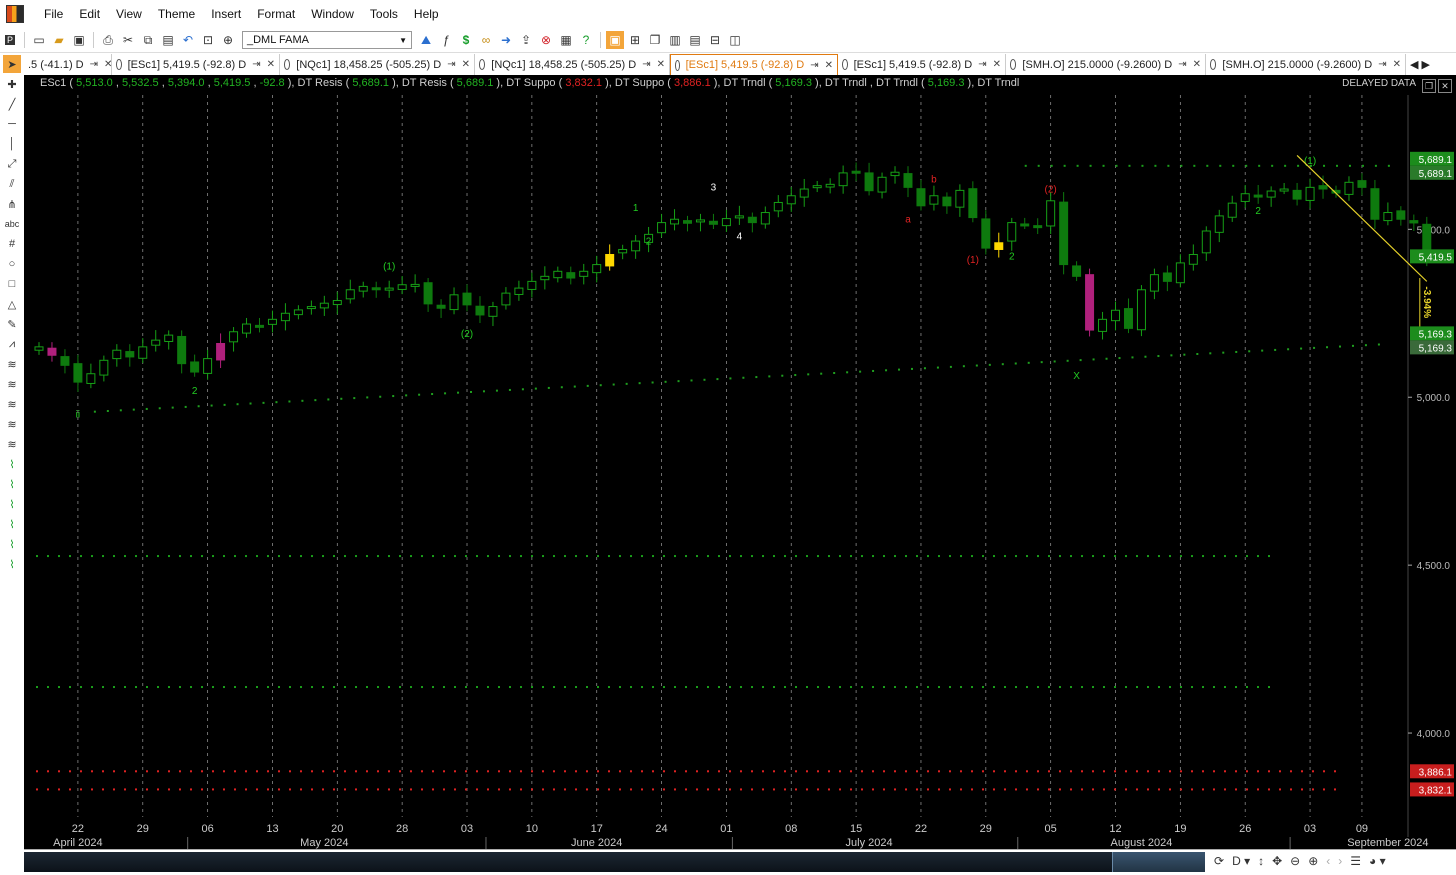 The width and height of the screenshot is (1456, 875). What do you see at coordinates (695, 40) in the screenshot?
I see `layout-rows-icon: ▤` at bounding box center [695, 40].